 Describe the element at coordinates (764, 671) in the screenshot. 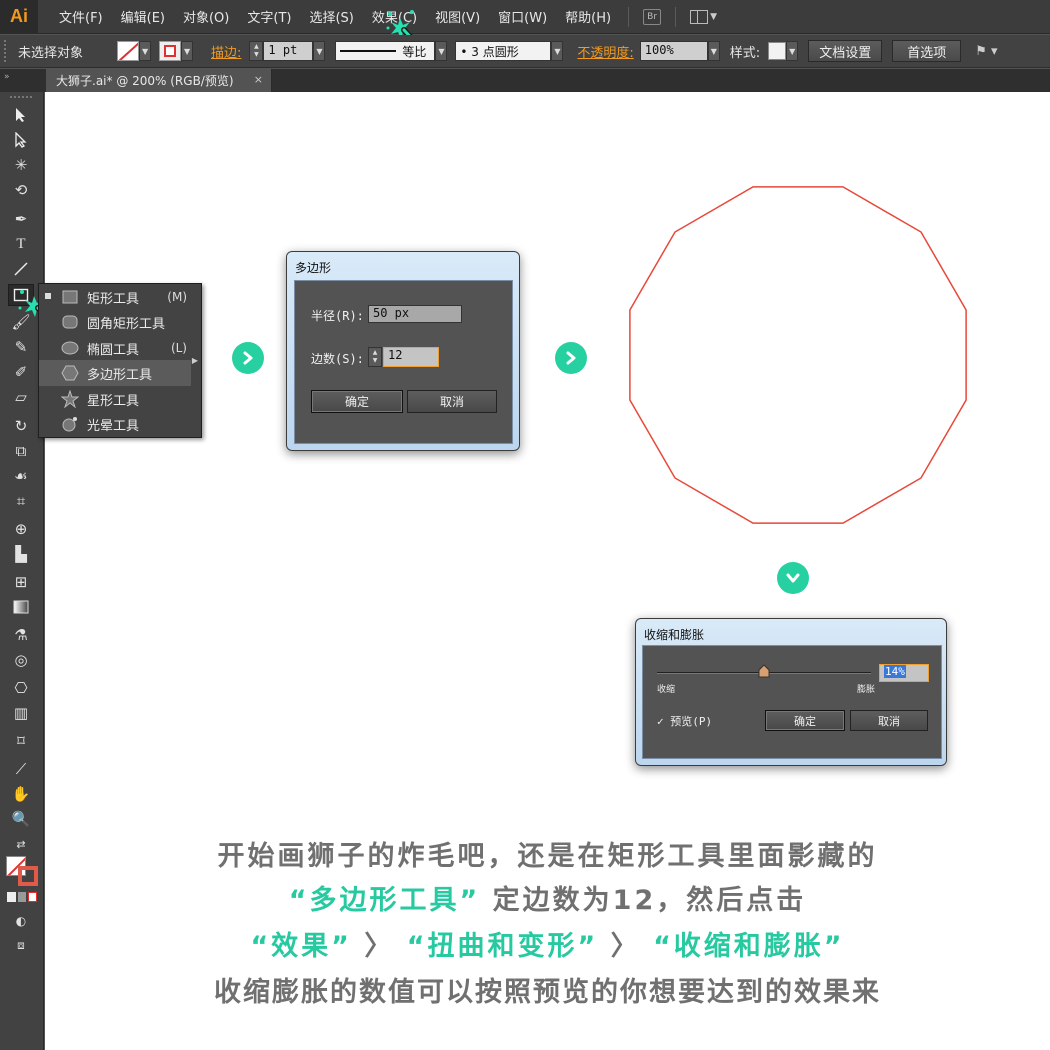

I see `slider-thumb-icon` at that location.